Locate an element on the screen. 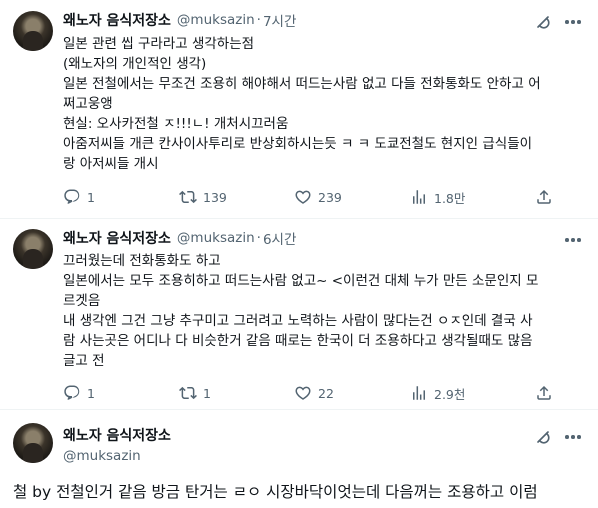  tweet-line: (왜노자의 개인적인 생각) is located at coordinates (135, 64).